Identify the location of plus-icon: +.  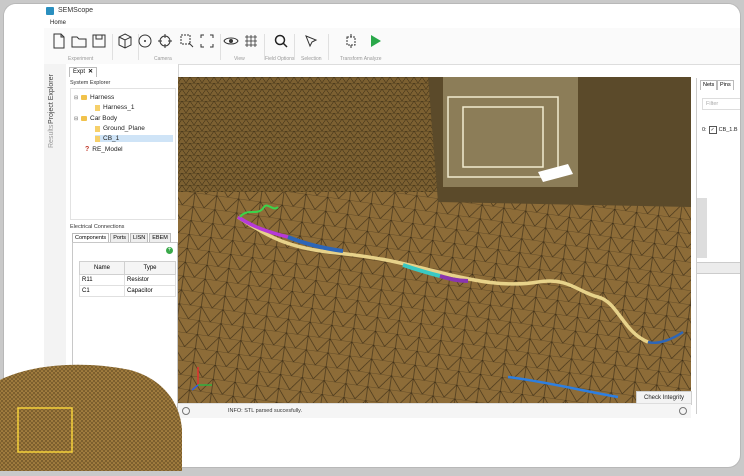
(169, 250).